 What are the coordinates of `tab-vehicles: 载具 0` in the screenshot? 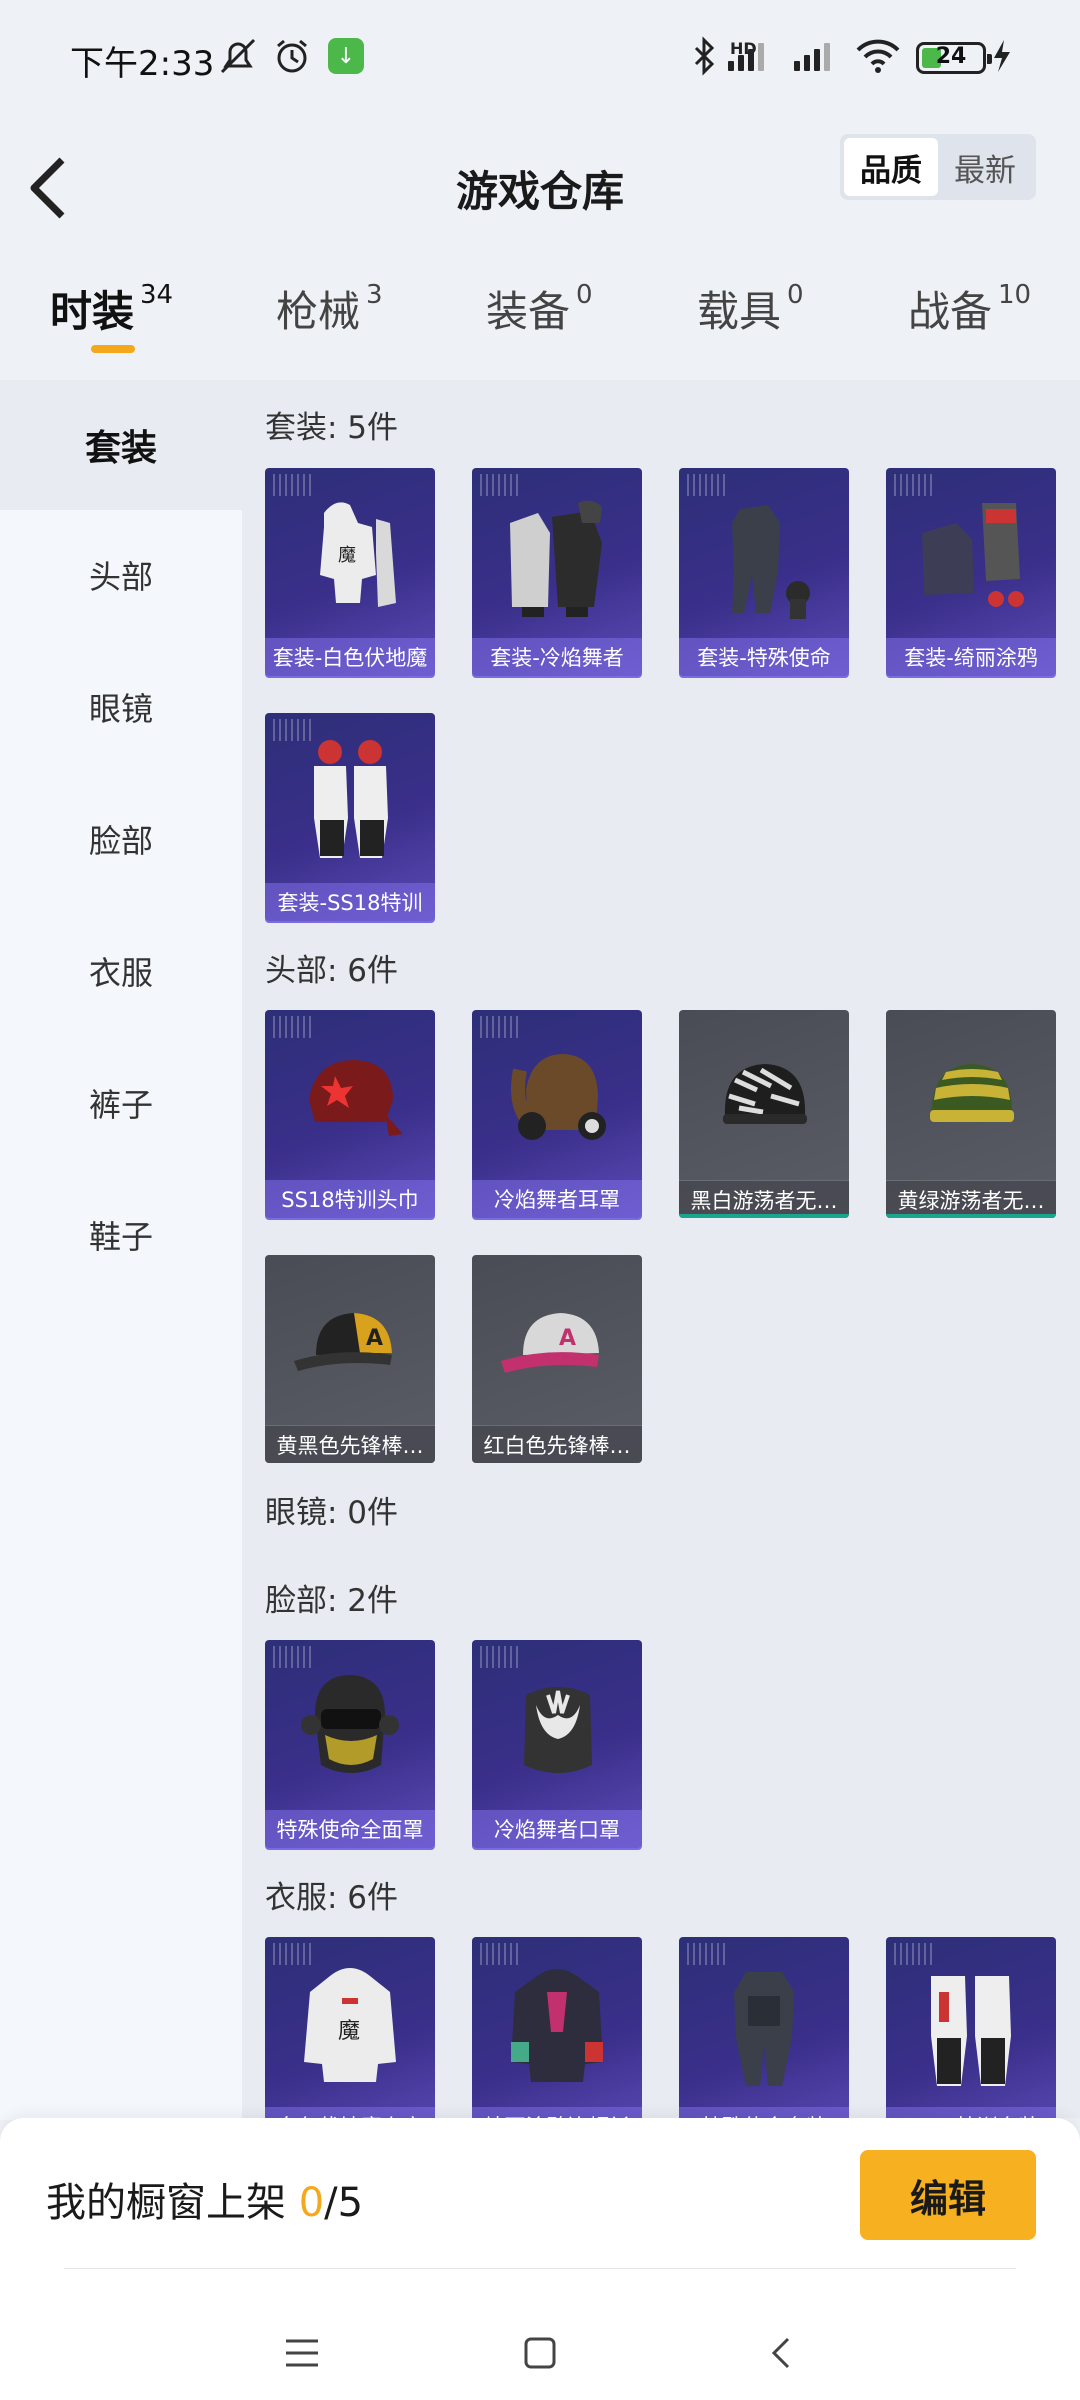 It's located at (750, 318).